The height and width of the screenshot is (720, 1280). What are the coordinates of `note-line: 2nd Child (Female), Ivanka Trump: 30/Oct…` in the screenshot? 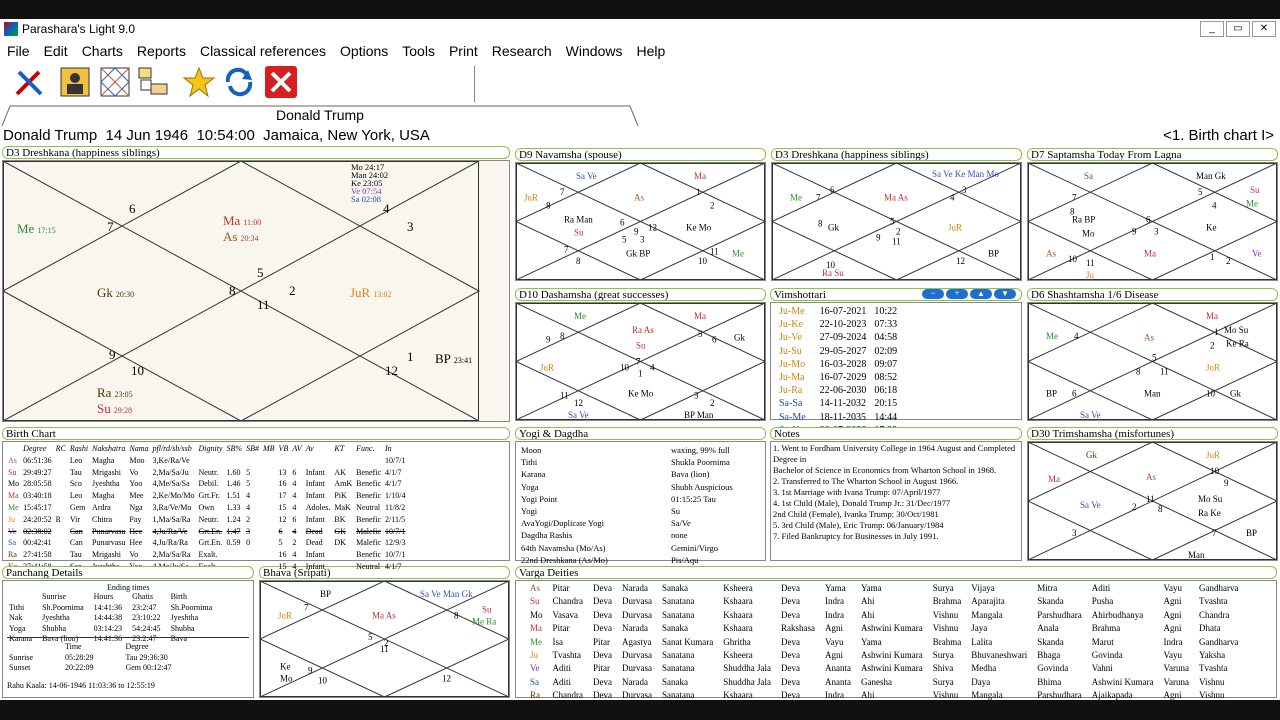 It's located at (856, 514).